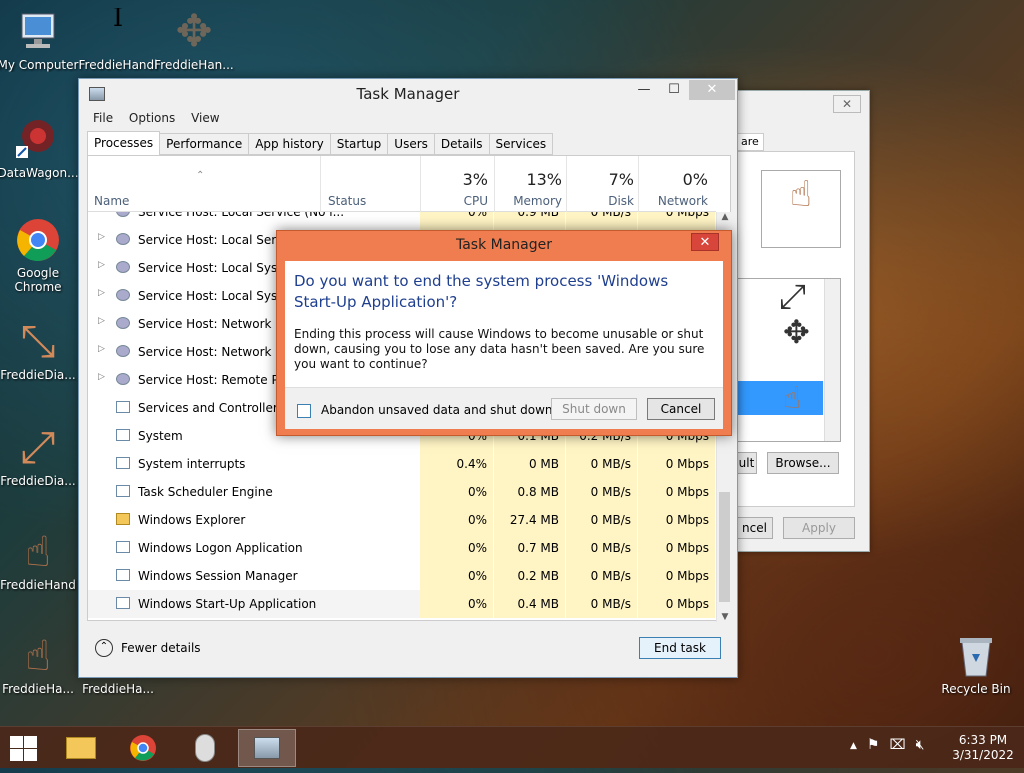  Describe the element at coordinates (504, 245) in the screenshot. I see `dialog-title: Task Manager` at that location.